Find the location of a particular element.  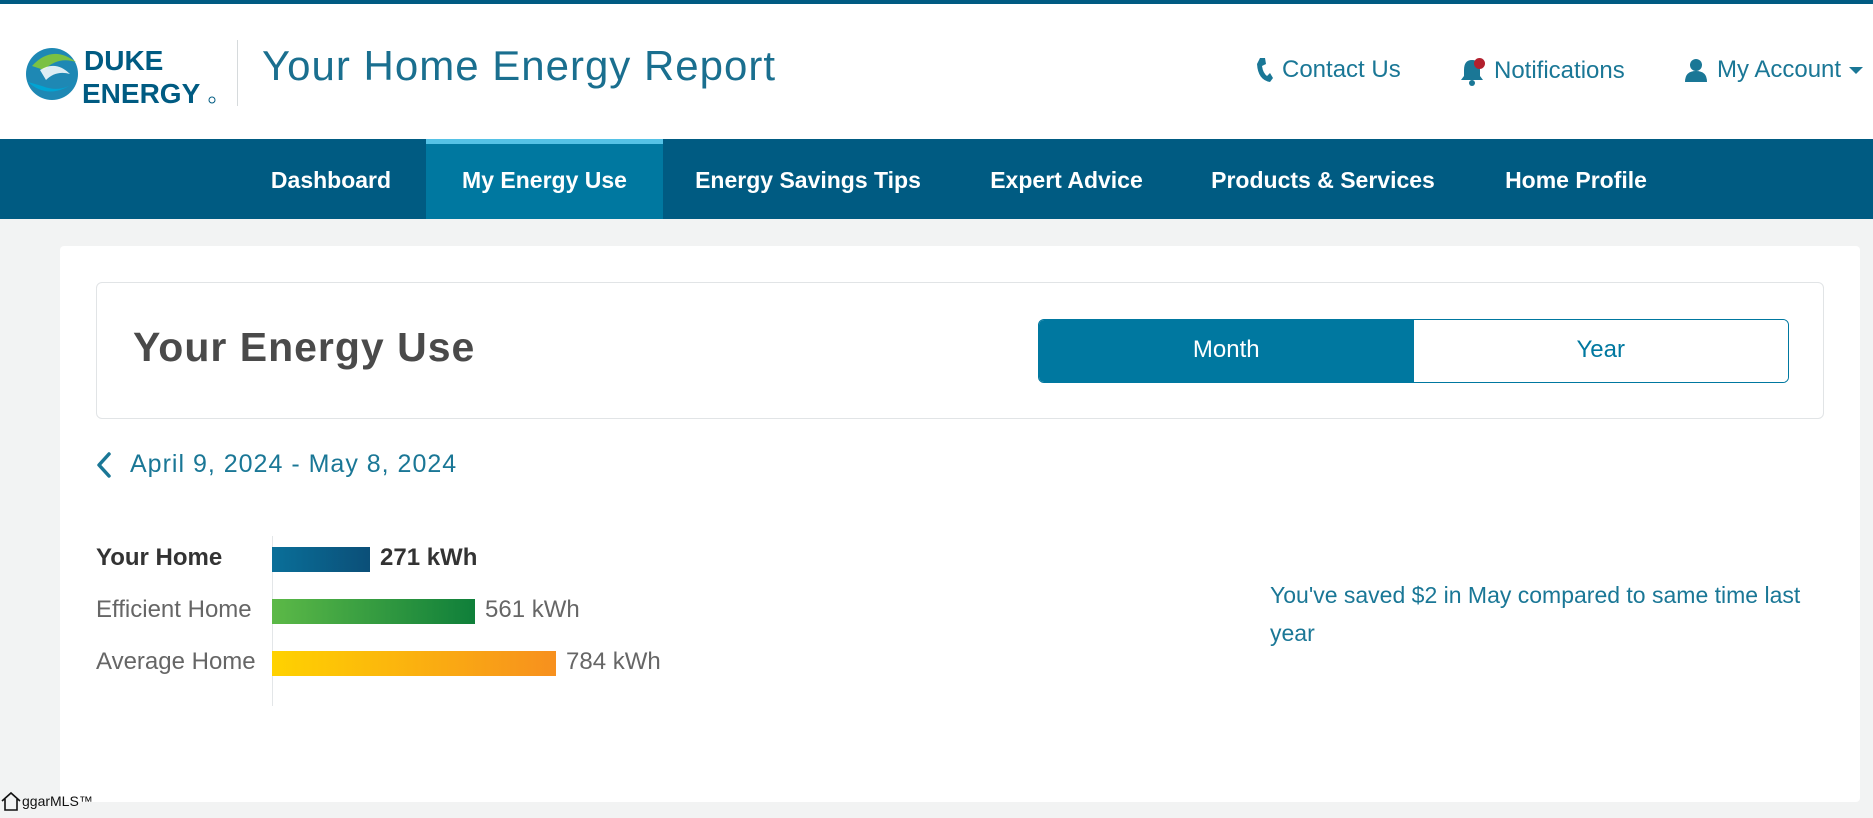

mls-watermark: ggarMLS™ is located at coordinates (46, 801).